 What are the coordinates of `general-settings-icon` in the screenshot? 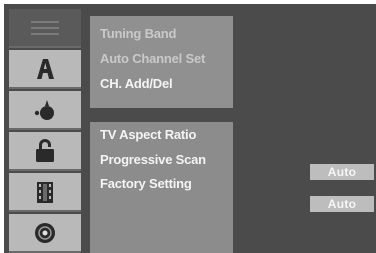 It's located at (45, 28).